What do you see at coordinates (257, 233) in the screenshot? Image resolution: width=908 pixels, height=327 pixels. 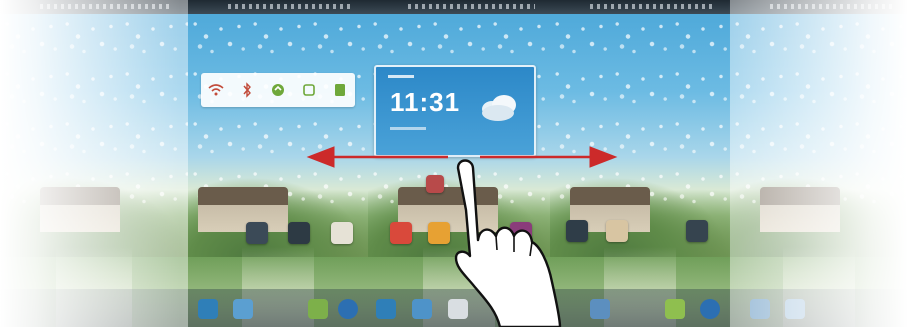 I see `camera-app-icon` at bounding box center [257, 233].